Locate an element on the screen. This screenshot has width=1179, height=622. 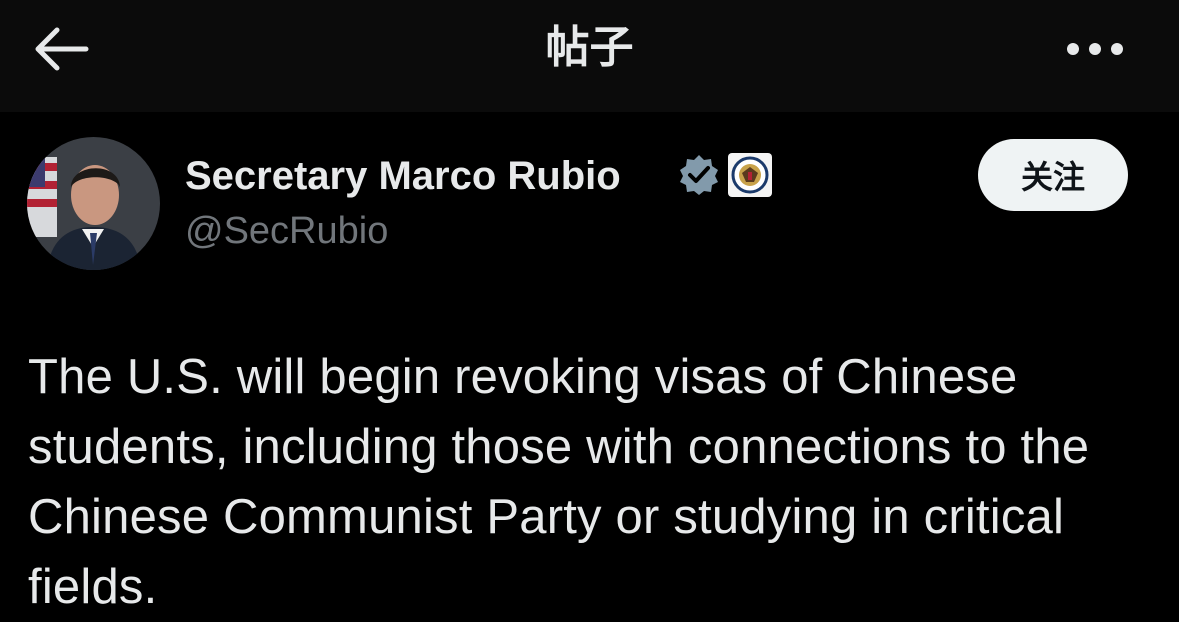
page-title: 帖子 is located at coordinates (589, 47).